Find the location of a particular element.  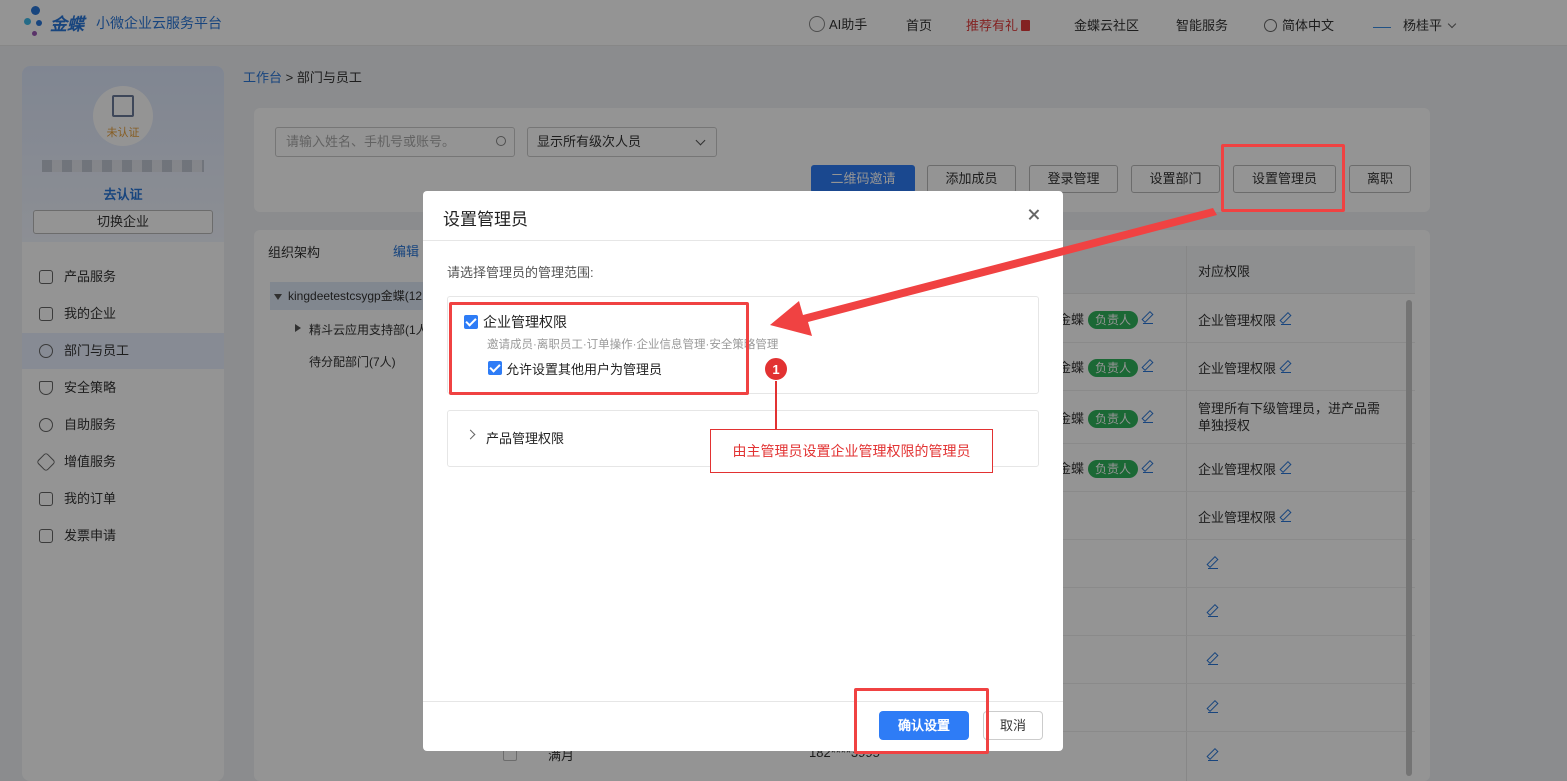

annotation-arrow-shape is located at coordinates (993, 272).